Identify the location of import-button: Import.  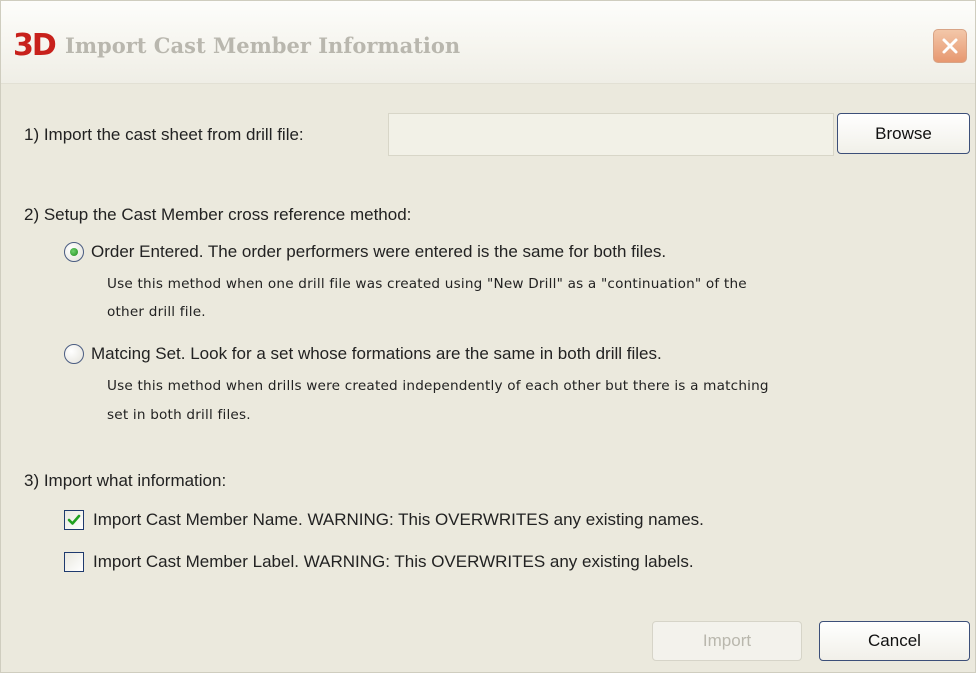
(727, 641).